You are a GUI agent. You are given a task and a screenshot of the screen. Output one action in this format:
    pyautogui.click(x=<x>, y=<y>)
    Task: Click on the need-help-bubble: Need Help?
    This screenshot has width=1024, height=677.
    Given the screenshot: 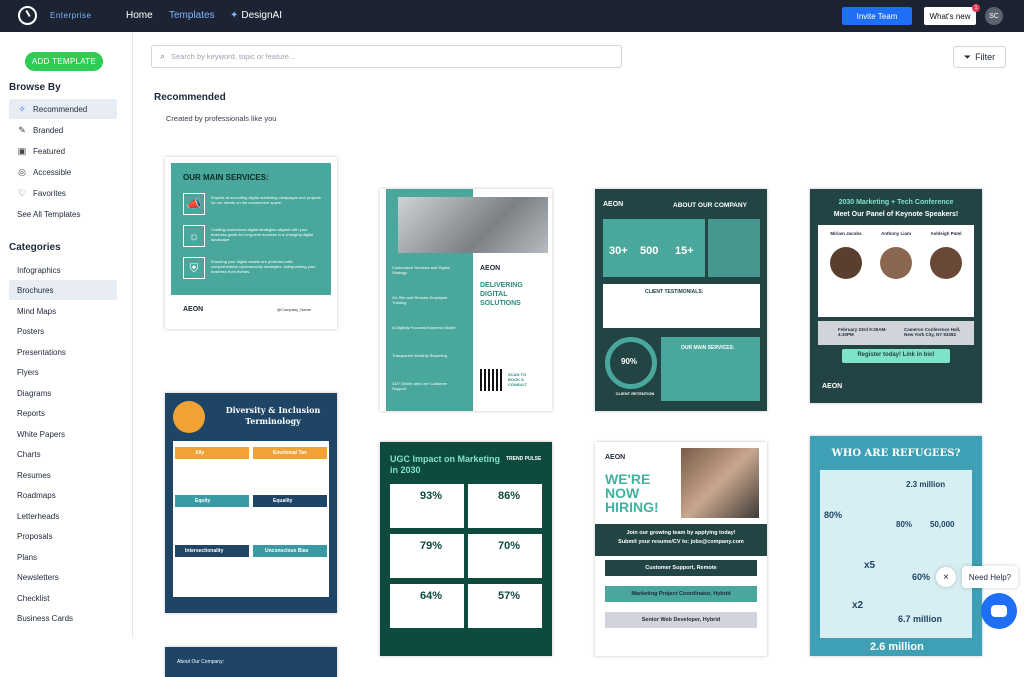 What is the action you would take?
    pyautogui.click(x=990, y=577)
    